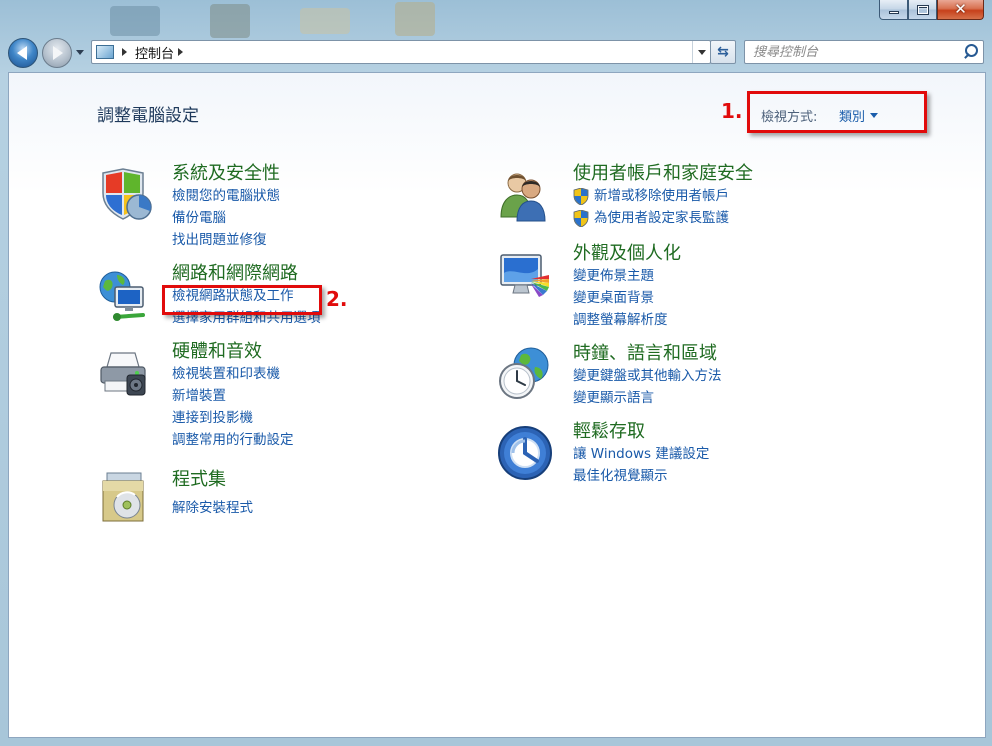 This screenshot has height=746, width=992. What do you see at coordinates (154, 52) in the screenshot?
I see `breadcrumb-control-panel: 控制台` at bounding box center [154, 52].